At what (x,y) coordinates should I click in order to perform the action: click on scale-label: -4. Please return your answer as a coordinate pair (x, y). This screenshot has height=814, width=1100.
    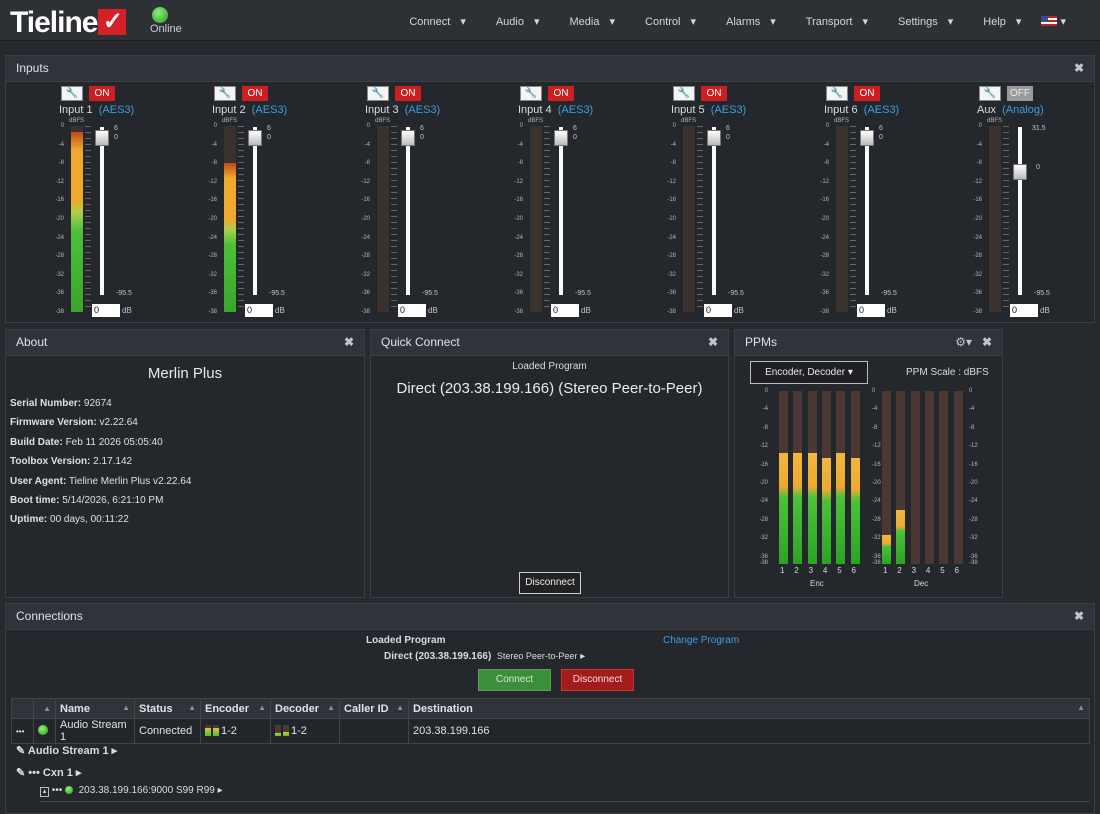
    Looking at the image, I should click on (214, 144).